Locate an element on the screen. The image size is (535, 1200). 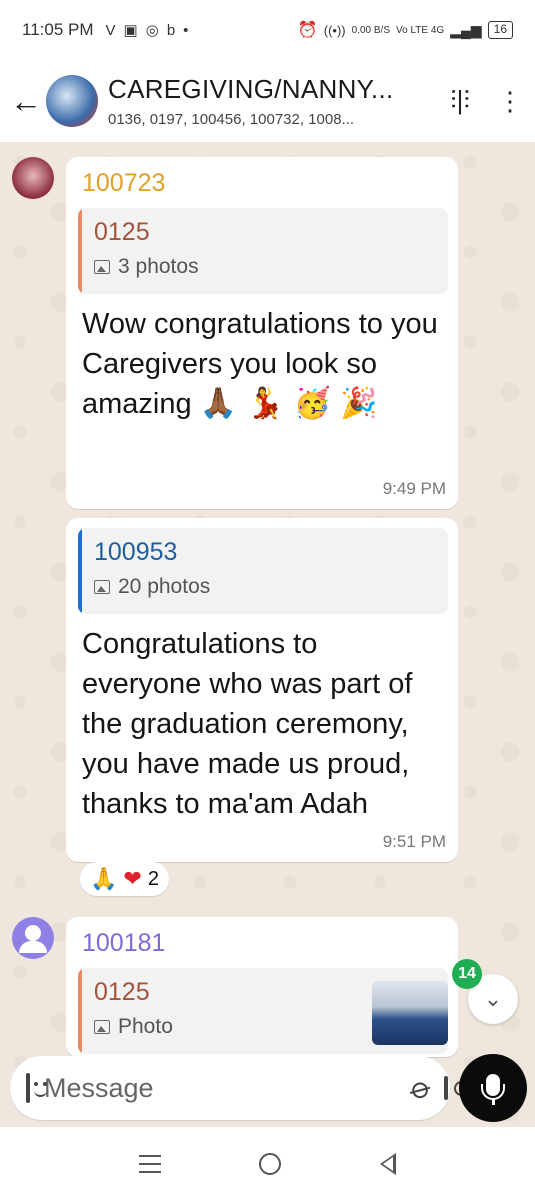
quoted-meta-text: 20 photos is located at coordinates (164, 586).